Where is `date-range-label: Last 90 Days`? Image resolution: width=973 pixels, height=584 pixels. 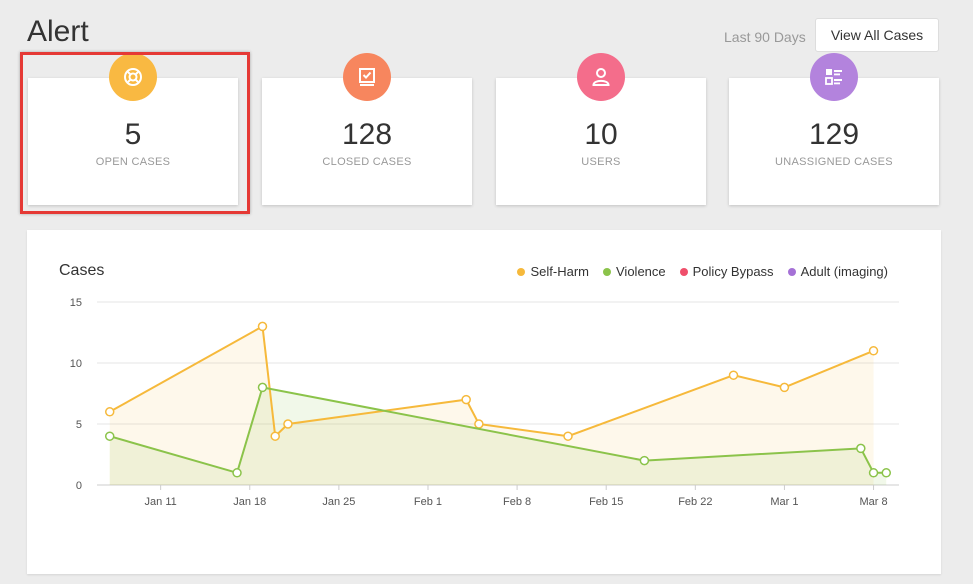
date-range-label: Last 90 Days is located at coordinates (765, 37).